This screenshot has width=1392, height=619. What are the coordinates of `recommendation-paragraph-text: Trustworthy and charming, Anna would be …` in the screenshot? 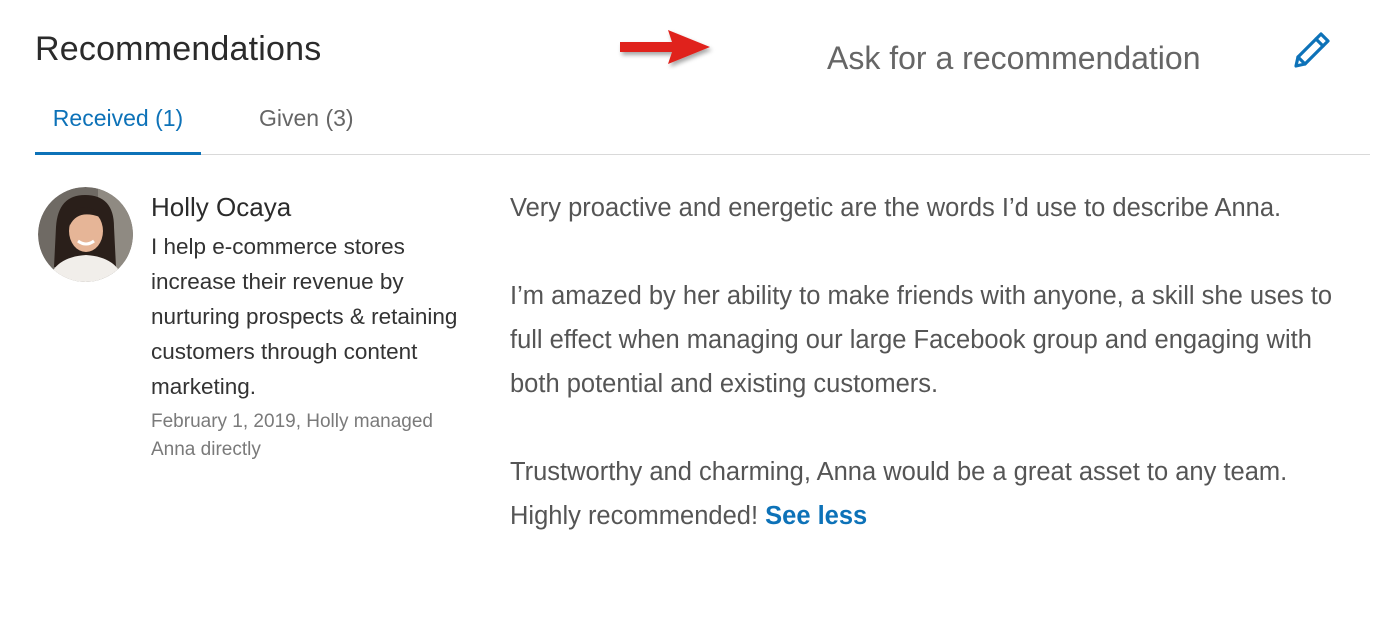 It's located at (899, 494).